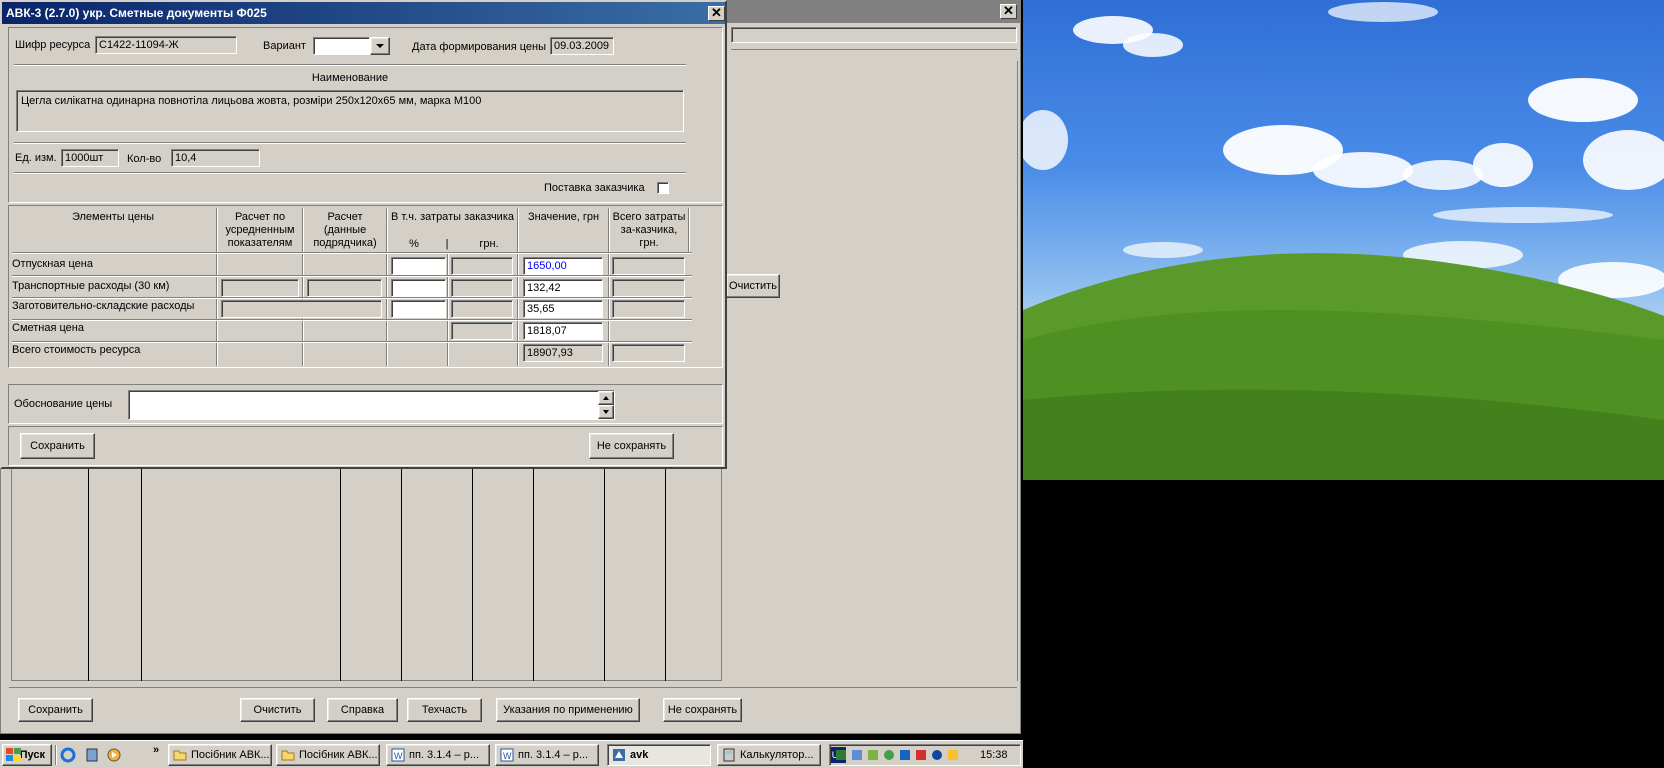 The width and height of the screenshot is (1664, 768). Describe the element at coordinates (648, 353) in the screenshot. I see `total-customer-cost-field` at that location.